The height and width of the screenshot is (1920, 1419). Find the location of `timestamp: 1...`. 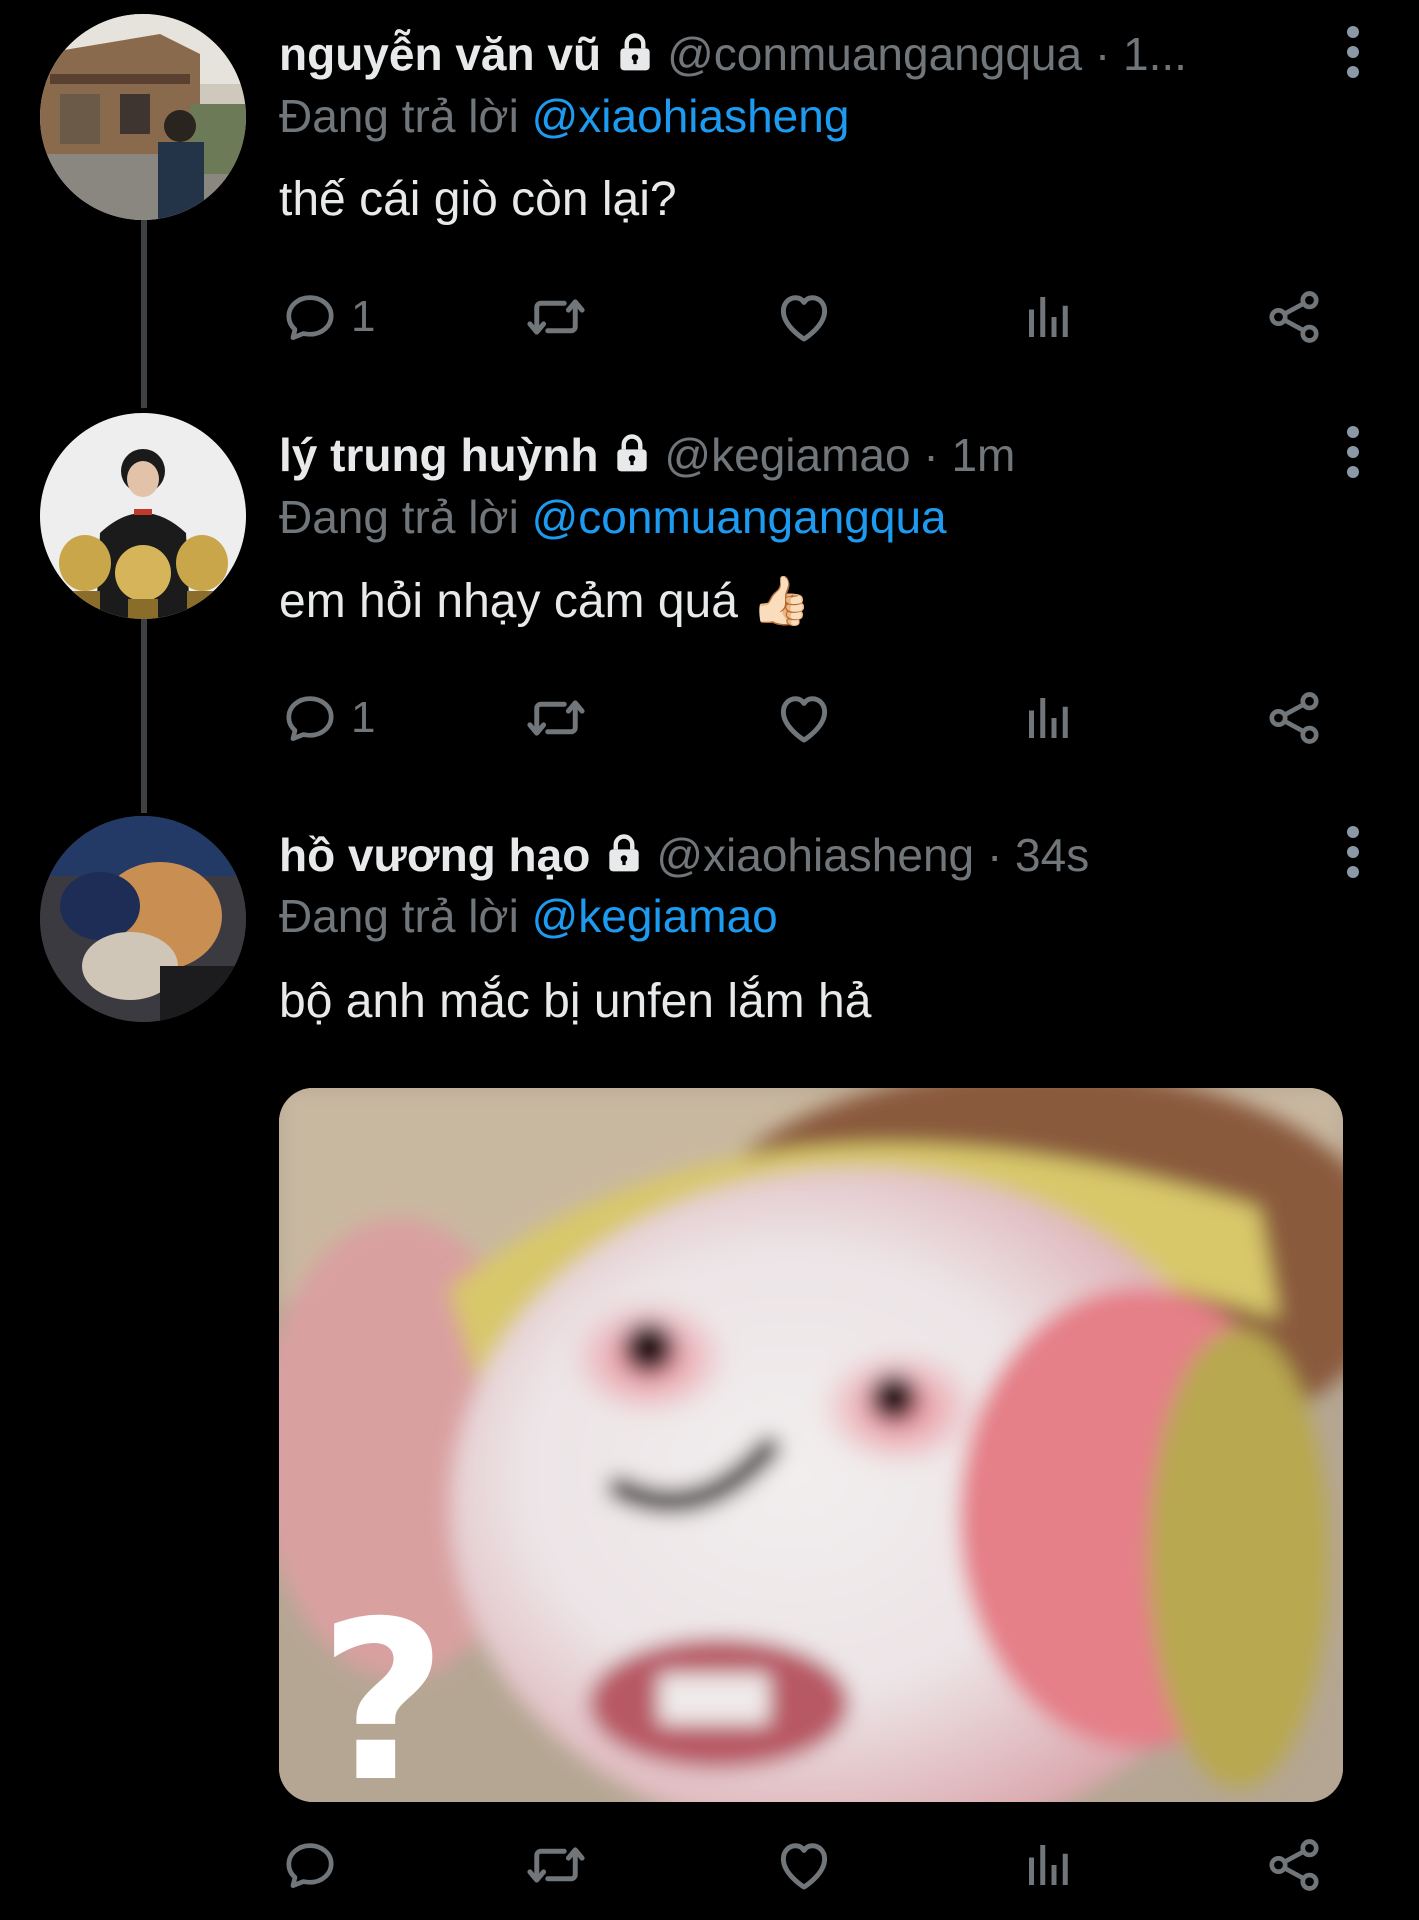

timestamp: 1... is located at coordinates (1155, 54).